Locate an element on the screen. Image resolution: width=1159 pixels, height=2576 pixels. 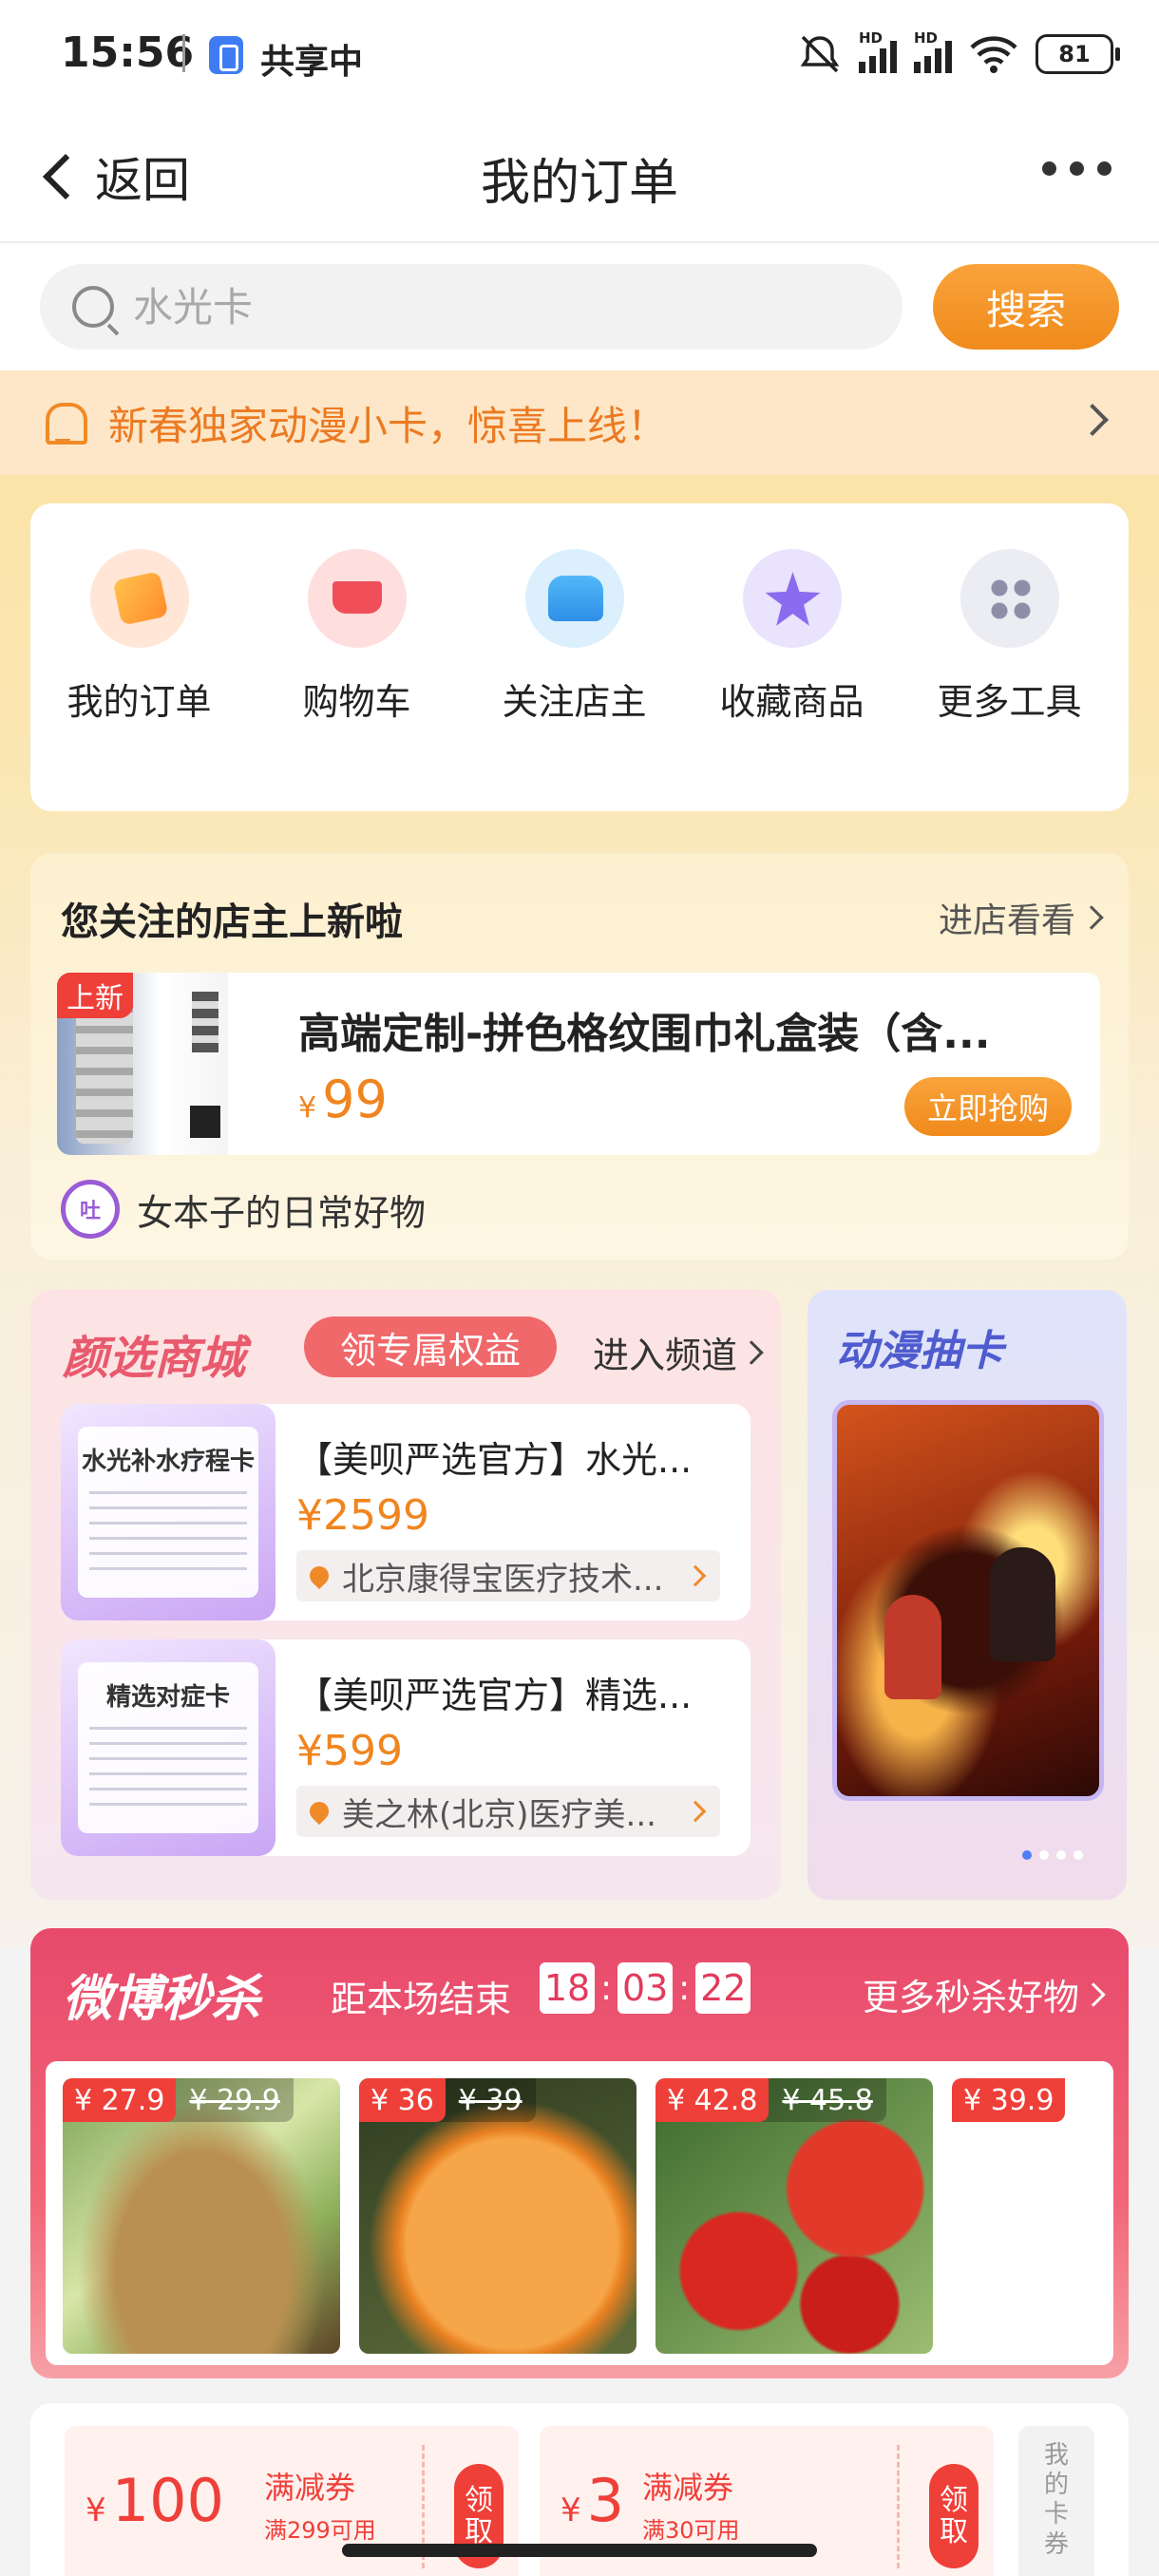
claim-benefits-button: 领专属权益 is located at coordinates (430, 1346).